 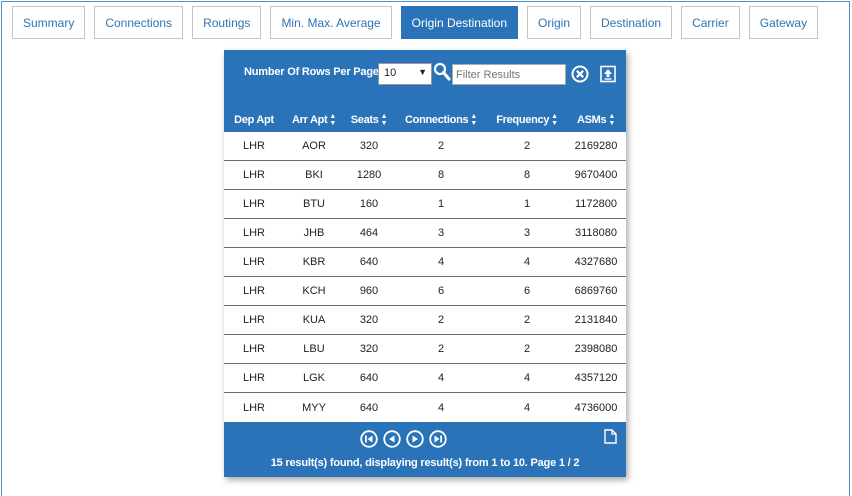 What do you see at coordinates (783, 22) in the screenshot?
I see `tab-gateway: Gateway` at bounding box center [783, 22].